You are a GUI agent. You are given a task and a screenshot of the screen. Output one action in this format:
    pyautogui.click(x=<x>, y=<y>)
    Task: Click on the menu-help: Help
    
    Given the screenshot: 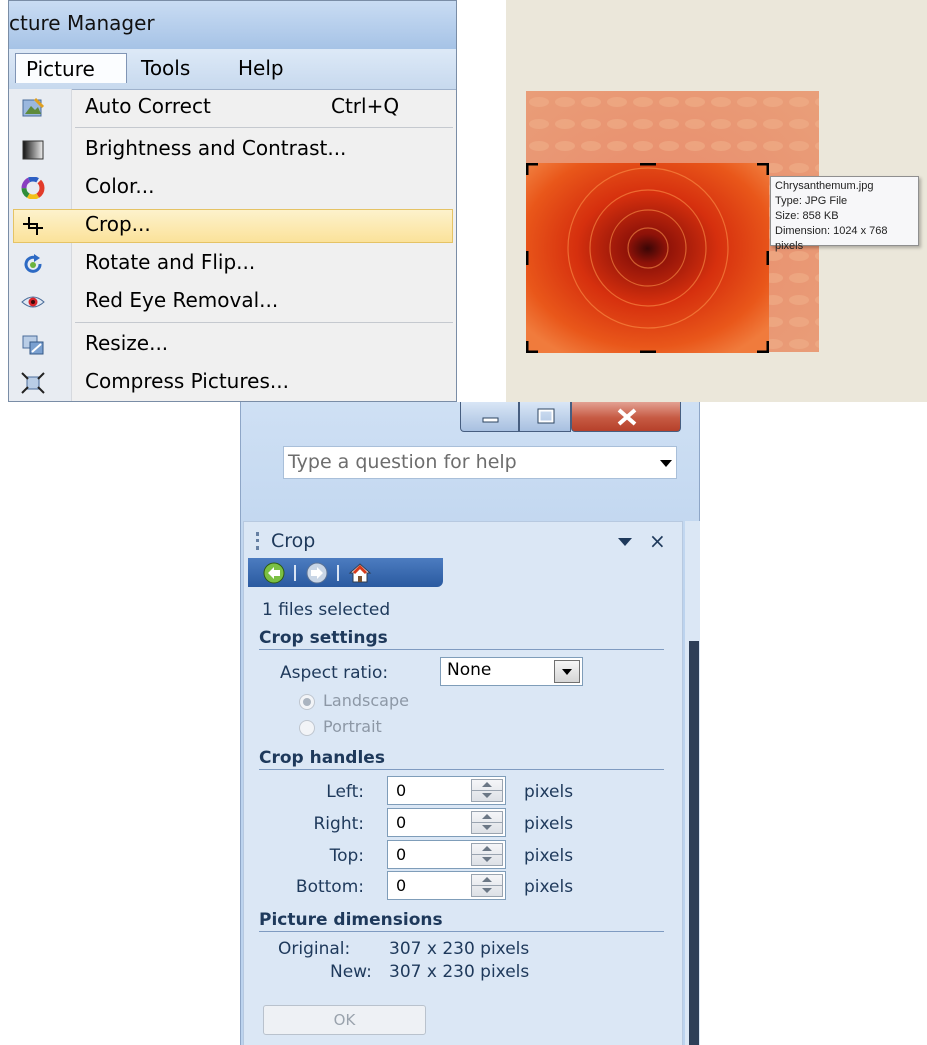 What is the action you would take?
    pyautogui.click(x=261, y=68)
    